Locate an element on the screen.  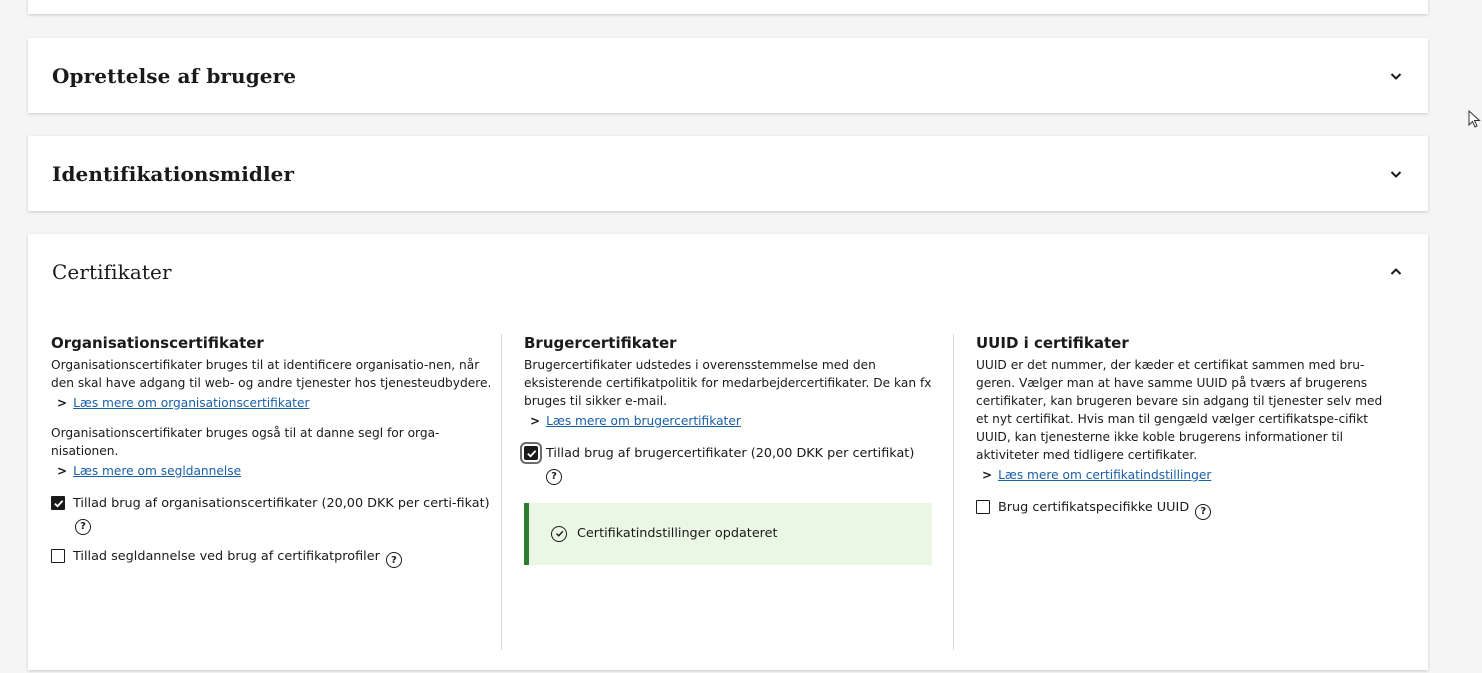
mouse-cursor-icon is located at coordinates (1474, 119).